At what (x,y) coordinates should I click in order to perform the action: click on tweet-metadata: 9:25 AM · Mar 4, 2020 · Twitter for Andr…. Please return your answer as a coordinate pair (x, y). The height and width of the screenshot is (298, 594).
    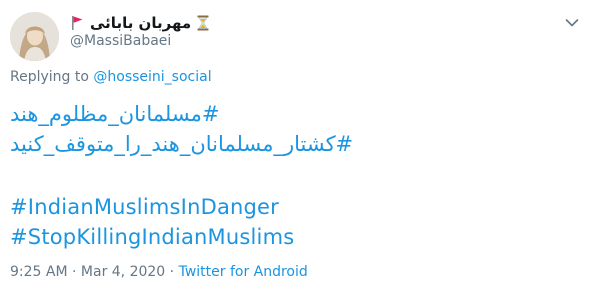
    Looking at the image, I should click on (159, 272).